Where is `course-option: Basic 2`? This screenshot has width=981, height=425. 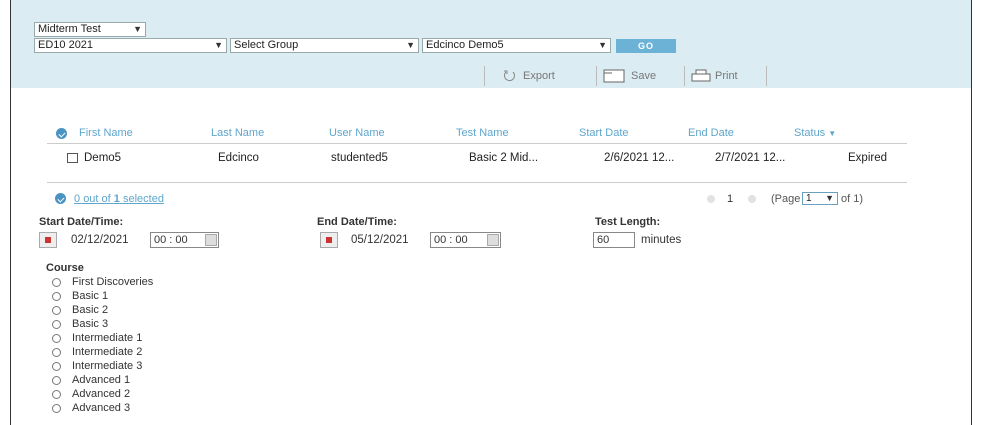
course-option: Basic 2 is located at coordinates (90, 310).